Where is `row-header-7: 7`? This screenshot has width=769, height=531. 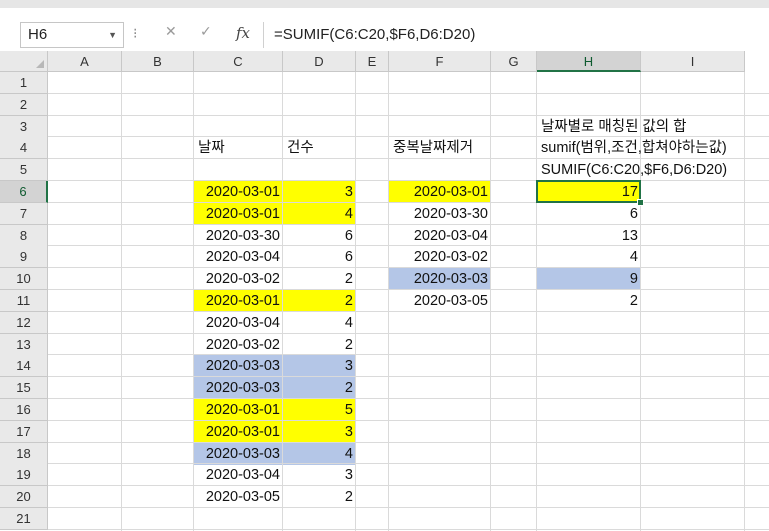 row-header-7: 7 is located at coordinates (24, 213).